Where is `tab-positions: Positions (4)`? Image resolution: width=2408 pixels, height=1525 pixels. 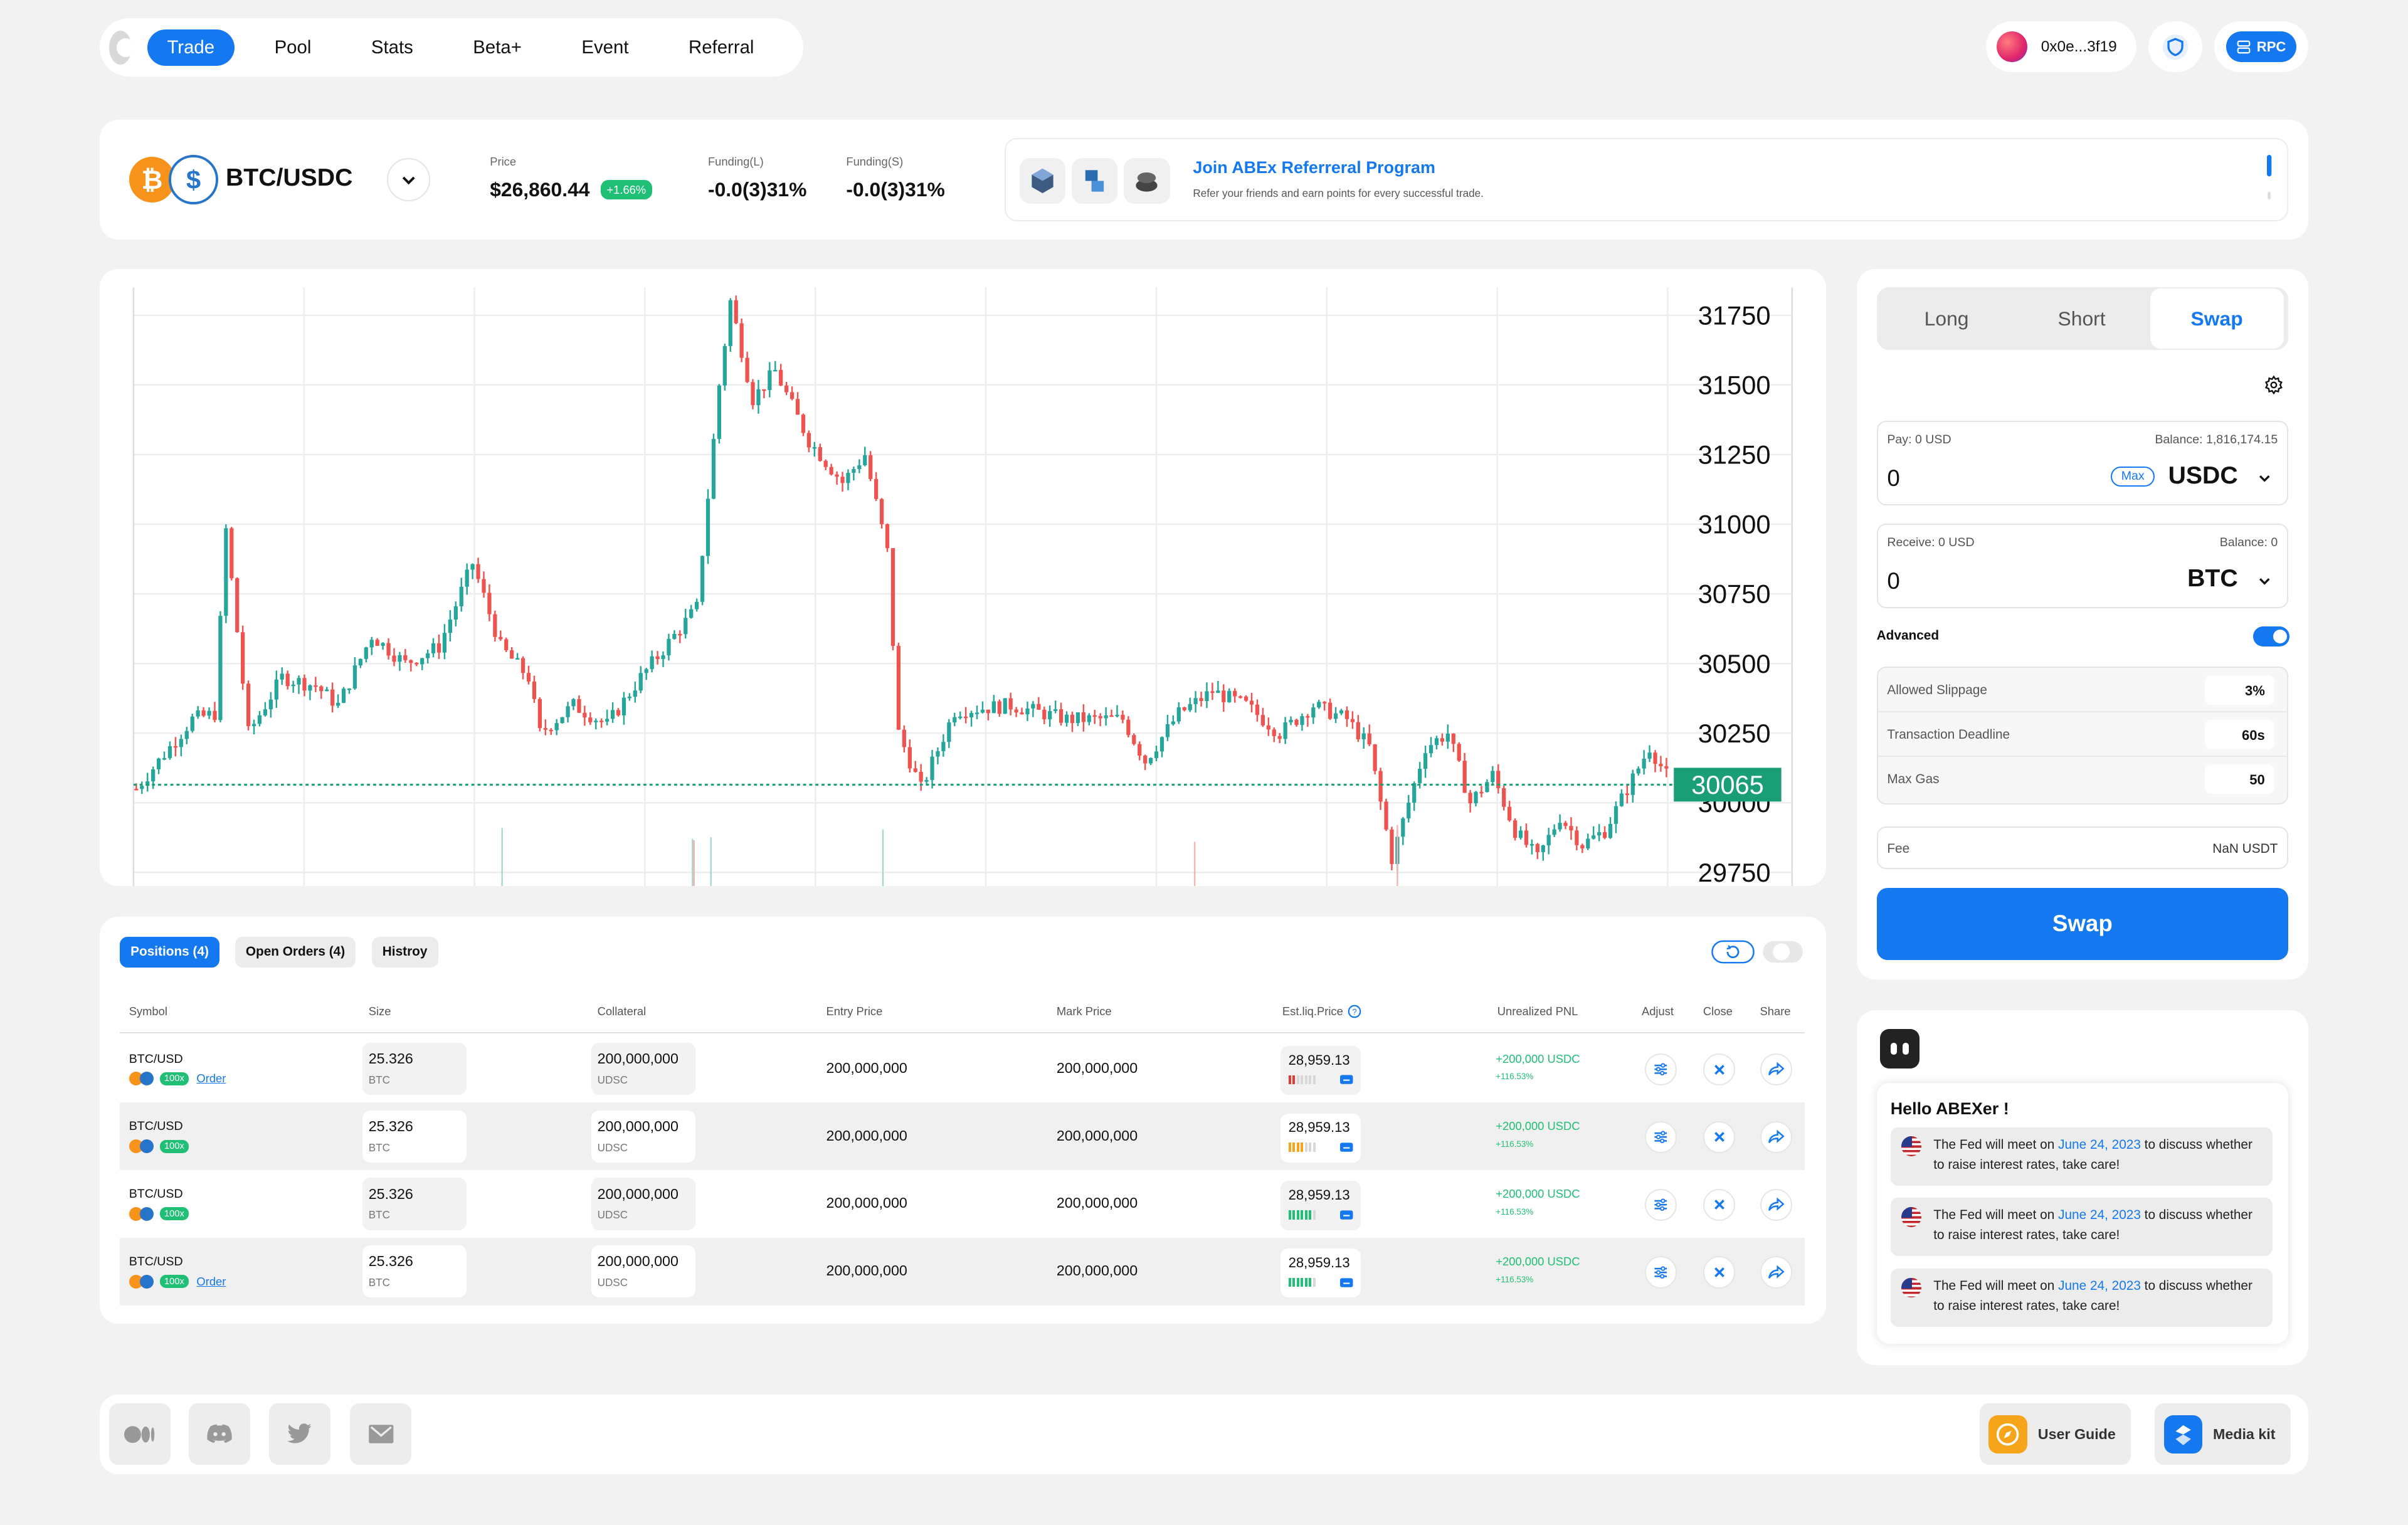 tab-positions: Positions (4) is located at coordinates (170, 952).